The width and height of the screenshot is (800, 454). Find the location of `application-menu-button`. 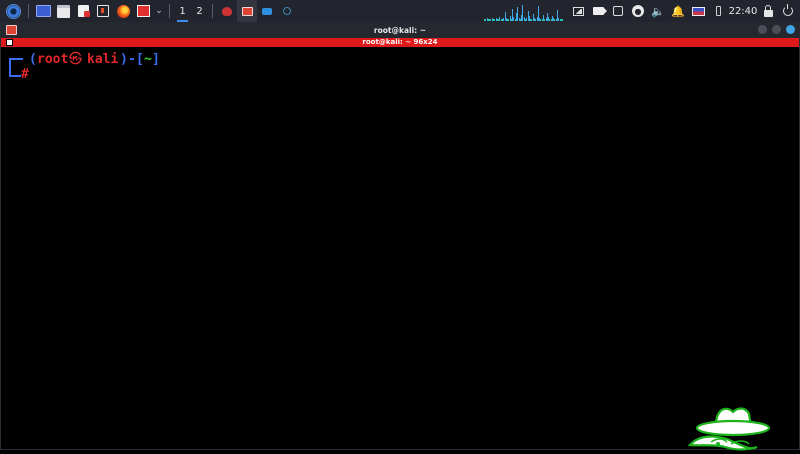

application-menu-button is located at coordinates (13, 11).